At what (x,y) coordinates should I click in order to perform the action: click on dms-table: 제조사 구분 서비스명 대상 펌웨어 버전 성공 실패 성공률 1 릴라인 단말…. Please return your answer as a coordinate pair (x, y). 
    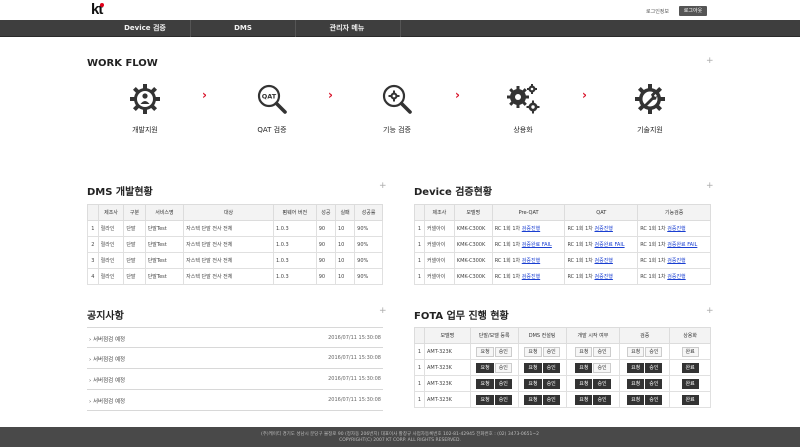
    Looking at the image, I should click on (235, 244).